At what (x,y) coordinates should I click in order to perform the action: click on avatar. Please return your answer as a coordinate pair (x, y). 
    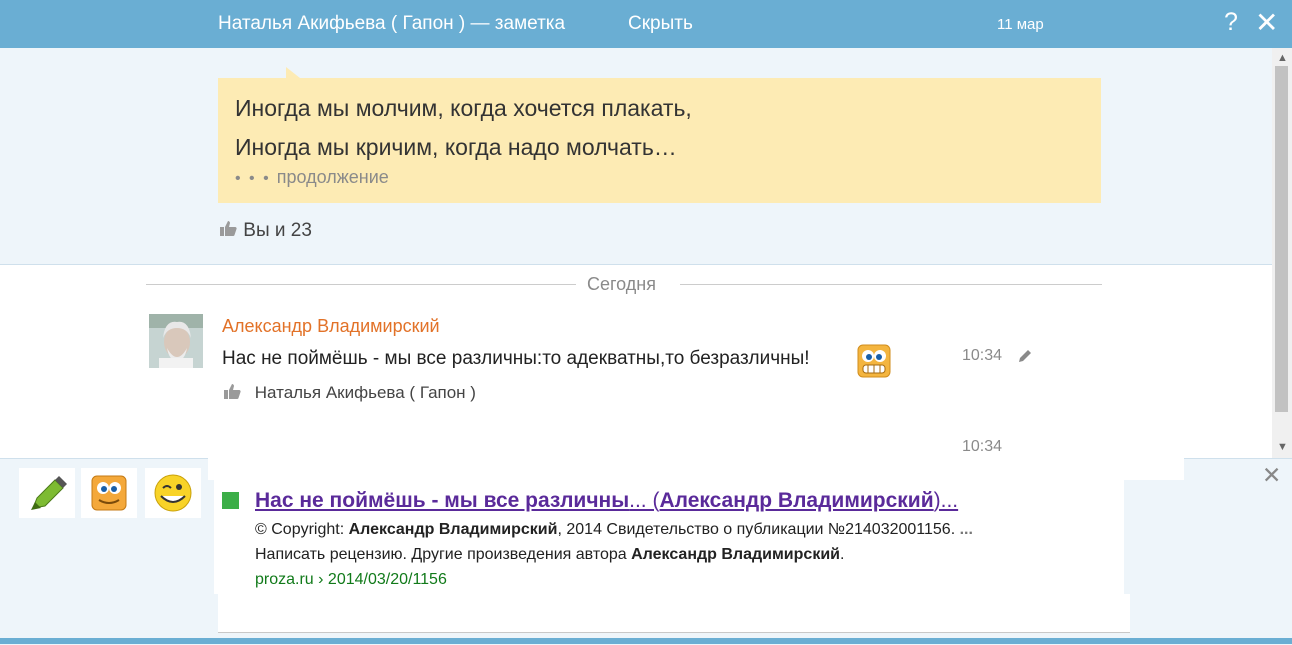
    Looking at the image, I should click on (176, 341).